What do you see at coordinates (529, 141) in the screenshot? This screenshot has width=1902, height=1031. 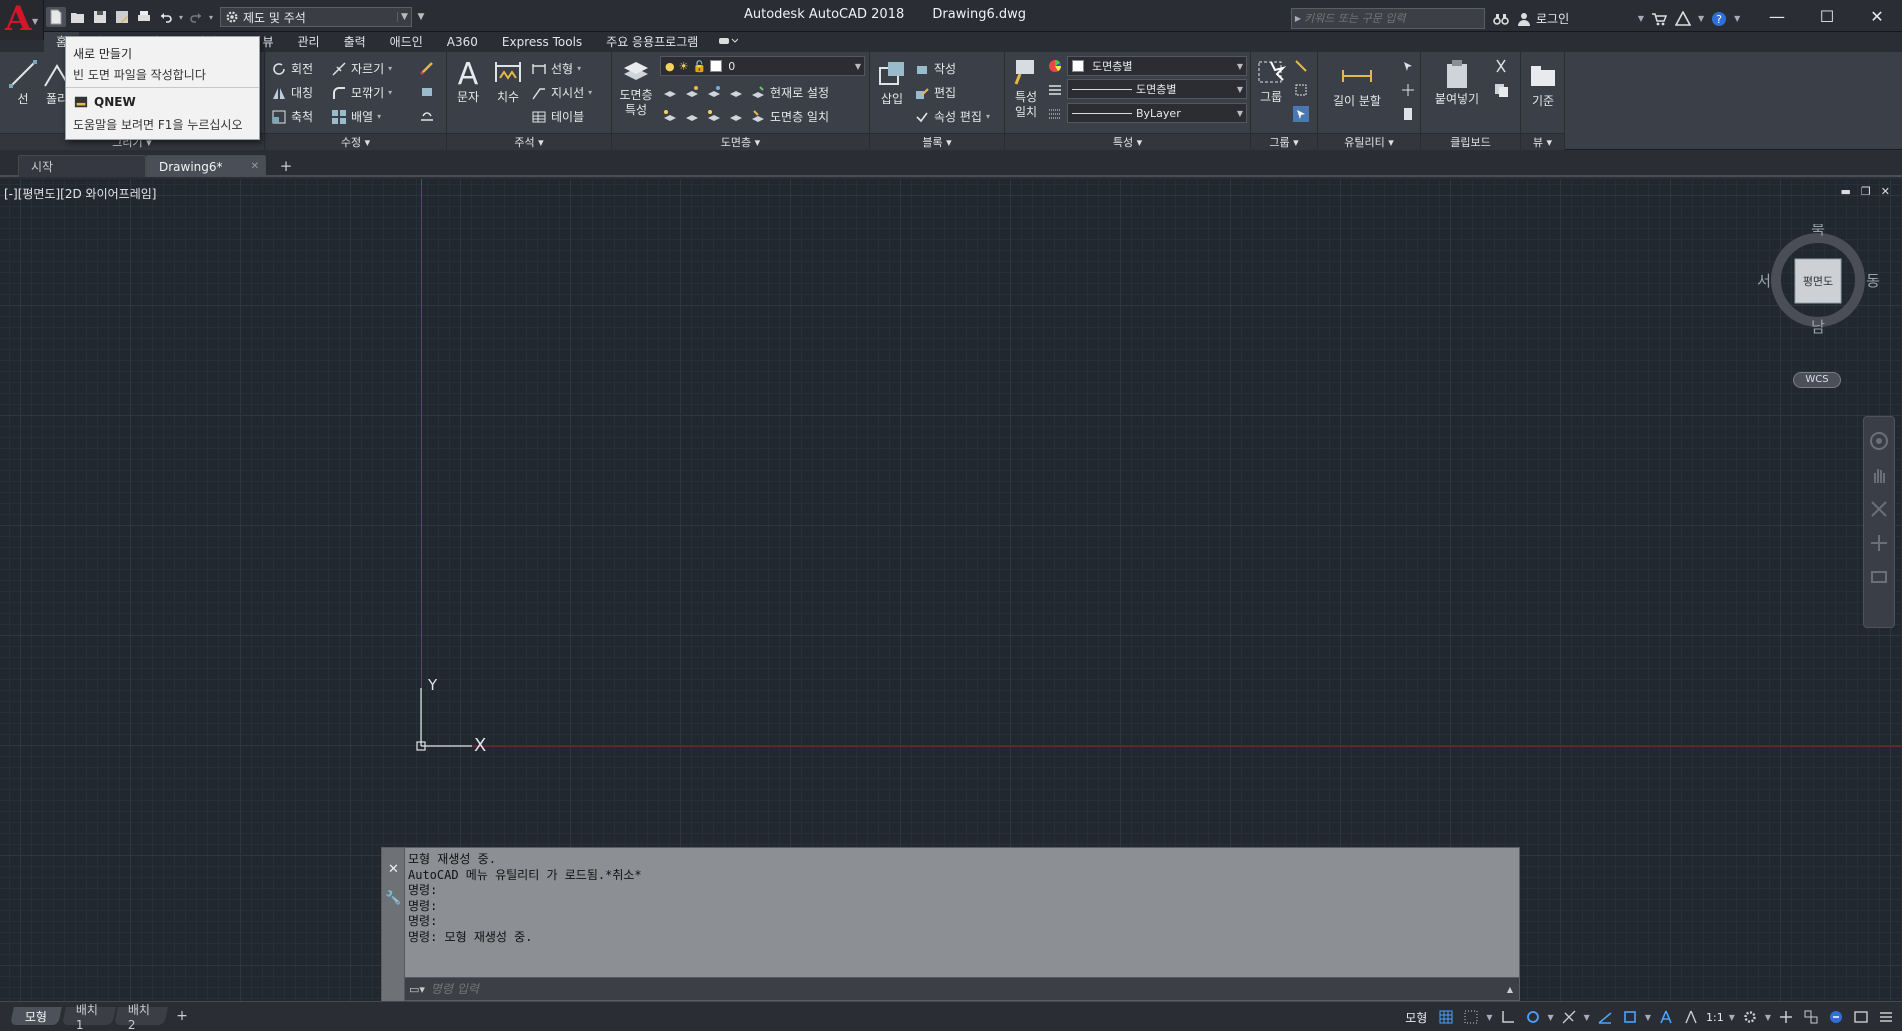 I see `panel-label-annotation: 주석 ▾` at bounding box center [529, 141].